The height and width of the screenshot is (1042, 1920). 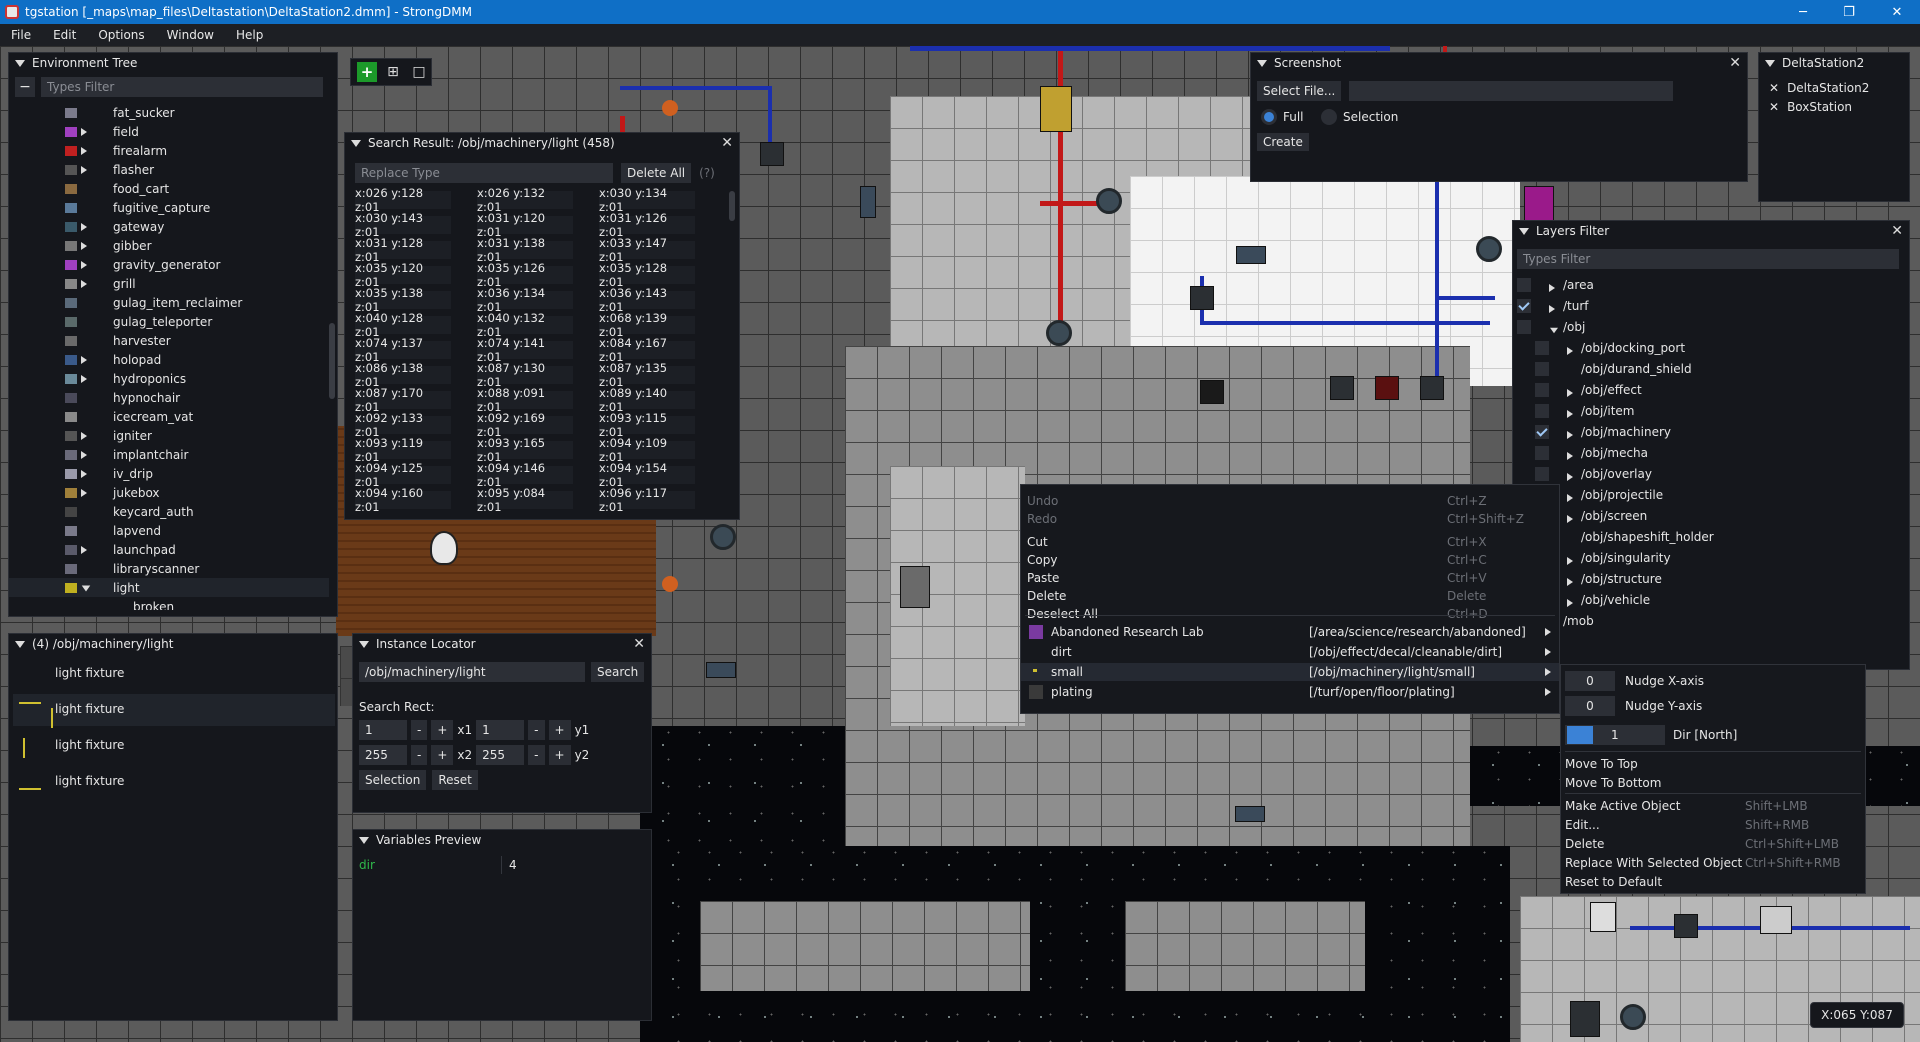 I want to click on layer-item: /obj/projectile, so click(x=1711, y=495).